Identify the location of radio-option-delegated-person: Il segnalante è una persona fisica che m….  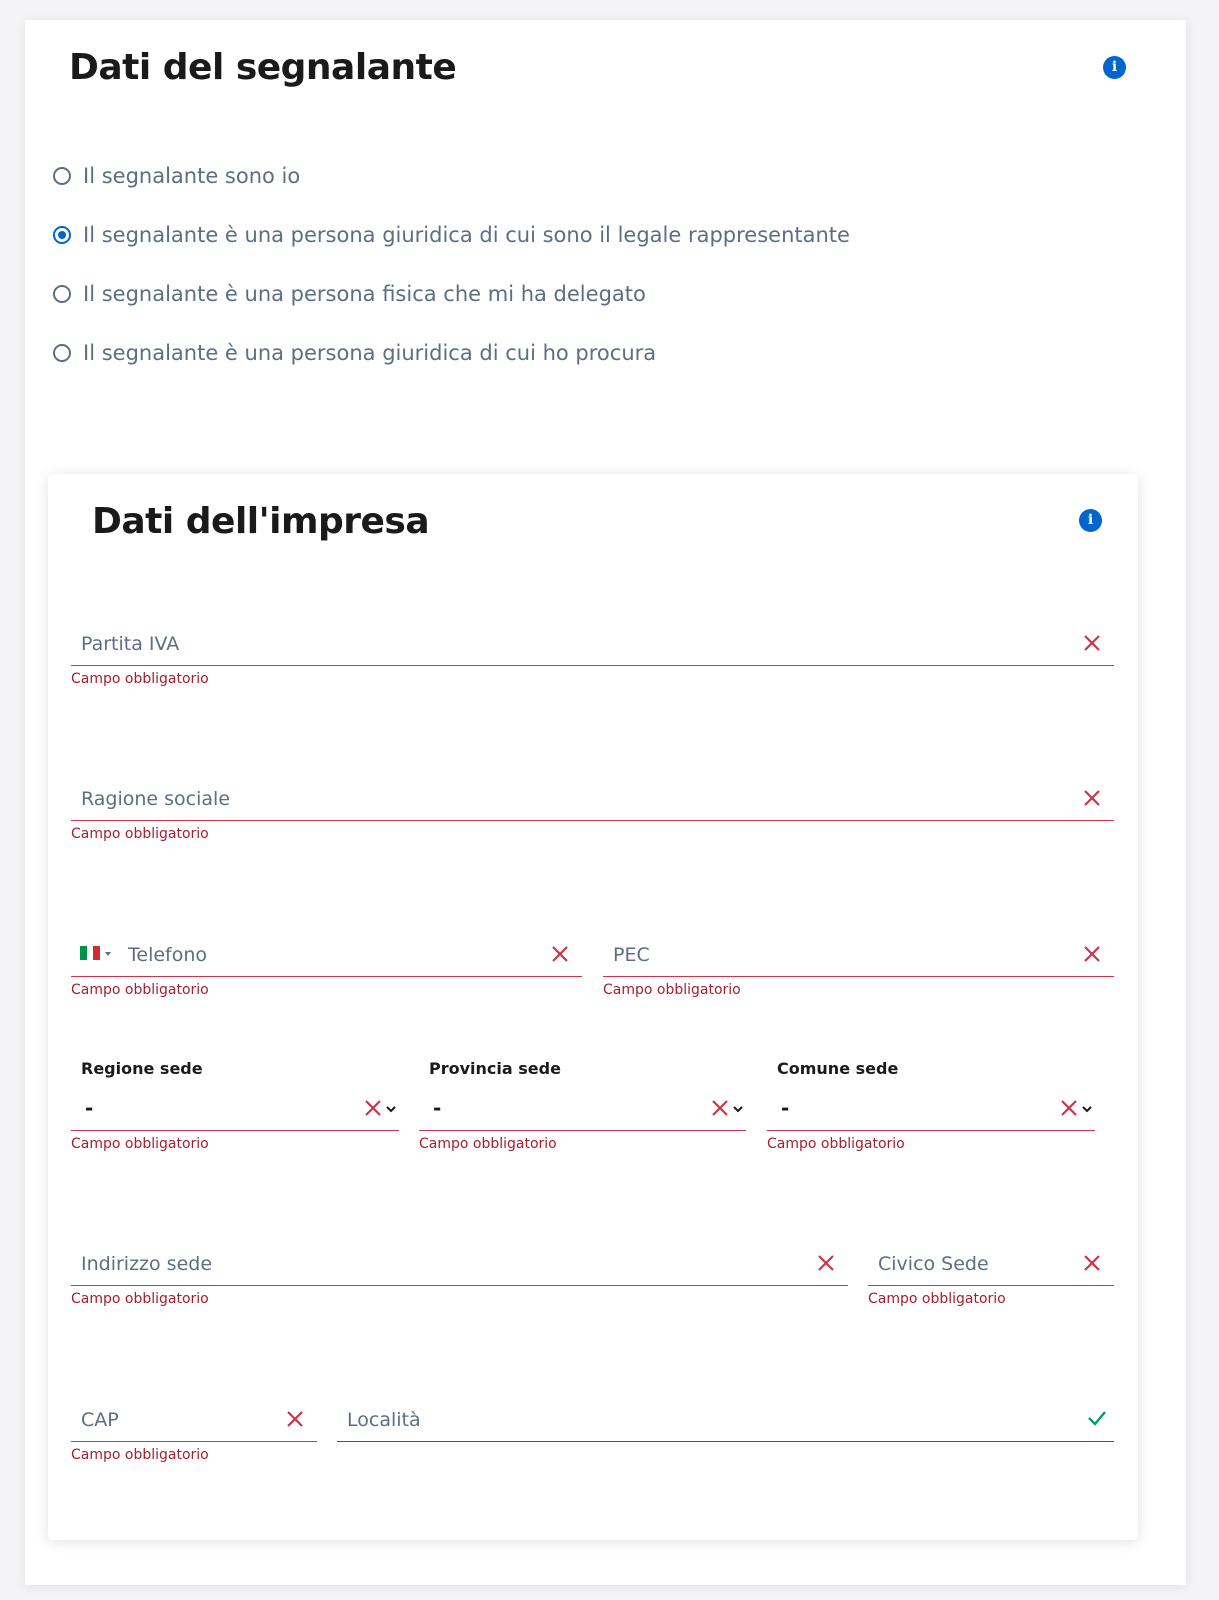
(349, 294).